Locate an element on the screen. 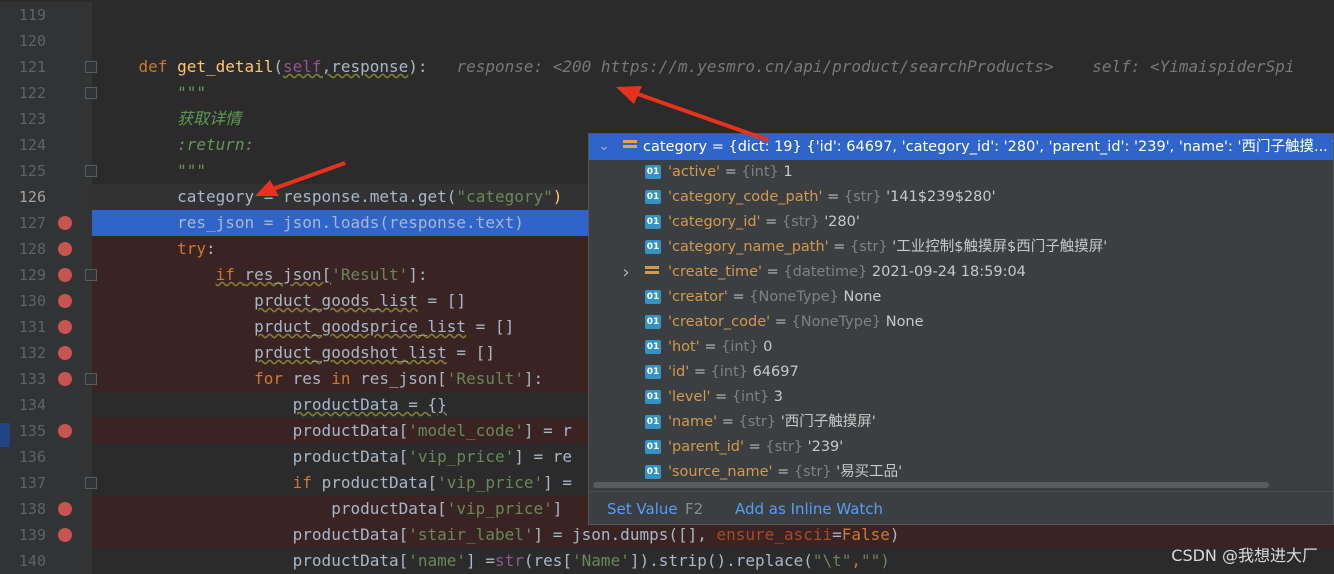 The width and height of the screenshot is (1334, 574). code-token: productData[ is located at coordinates (254, 534).